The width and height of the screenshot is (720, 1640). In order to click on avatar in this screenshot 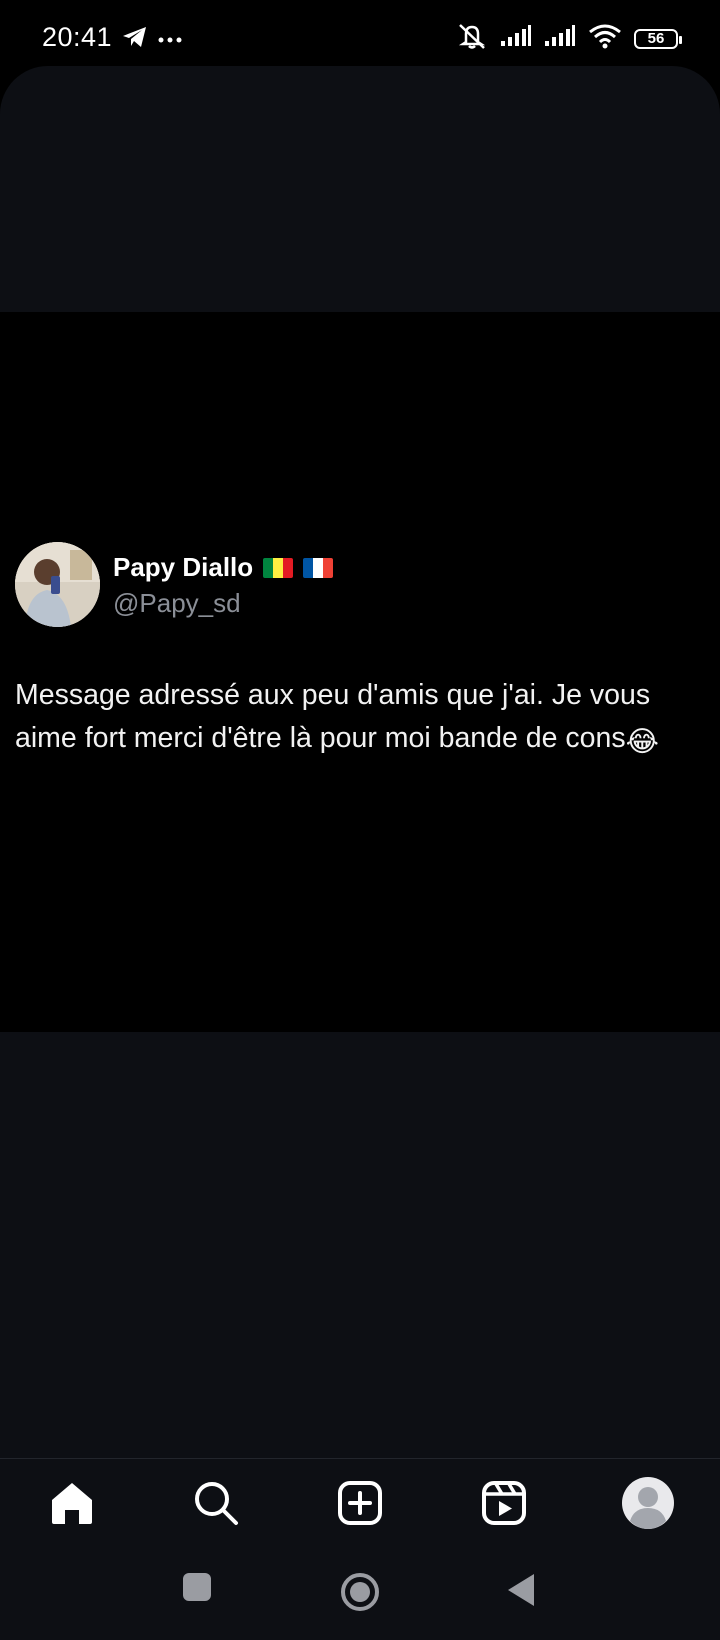, I will do `click(57, 584)`.